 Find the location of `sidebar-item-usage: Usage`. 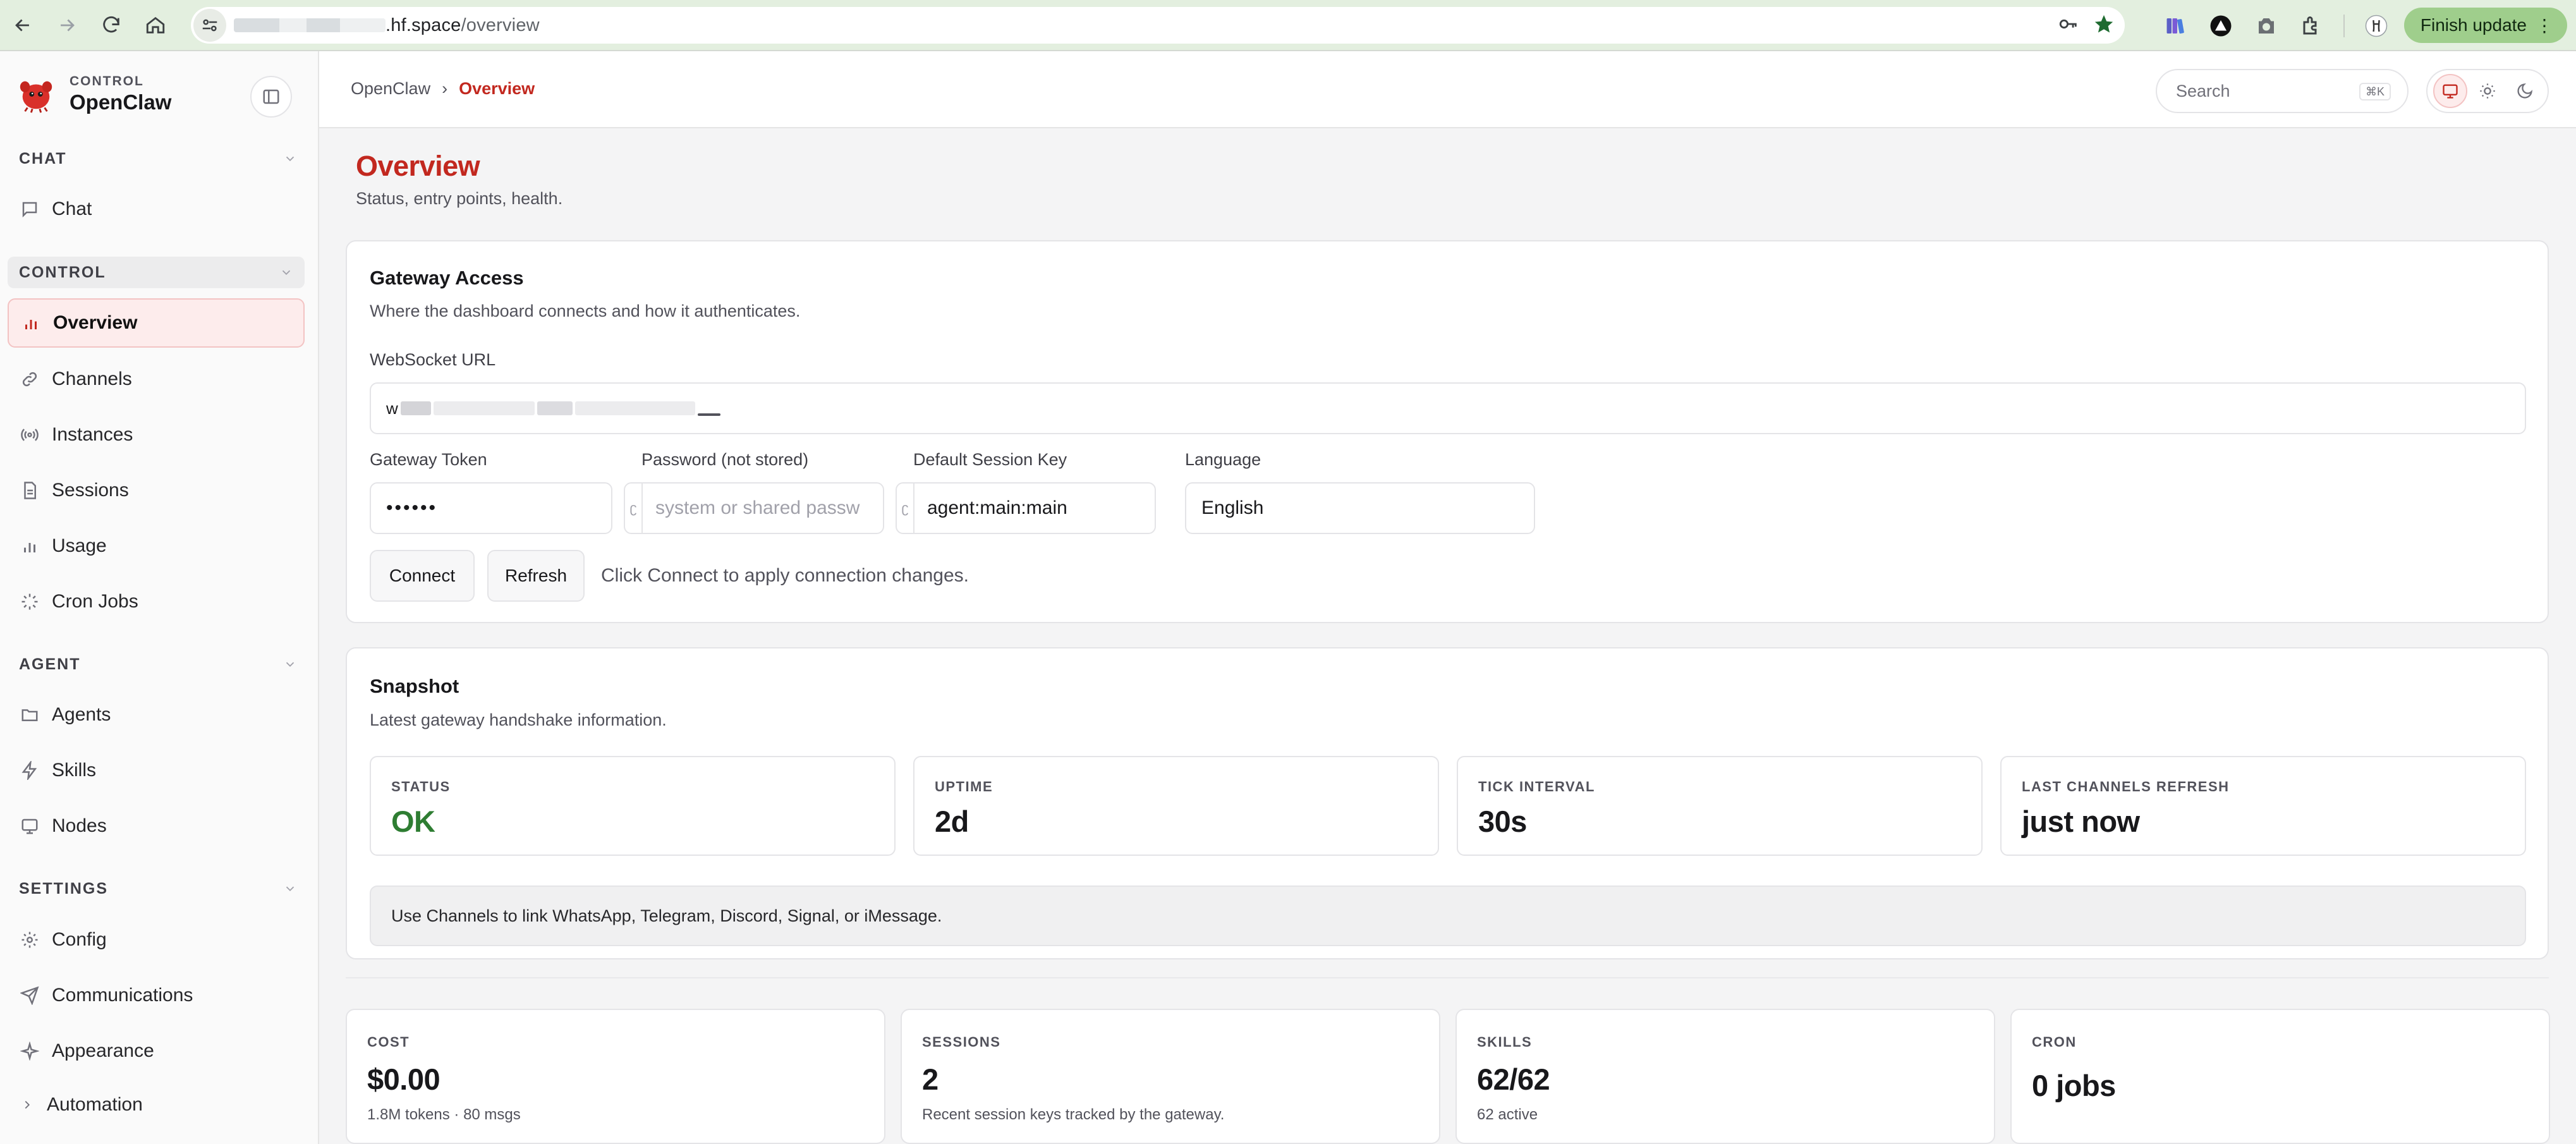

sidebar-item-usage: Usage is located at coordinates (156, 546).